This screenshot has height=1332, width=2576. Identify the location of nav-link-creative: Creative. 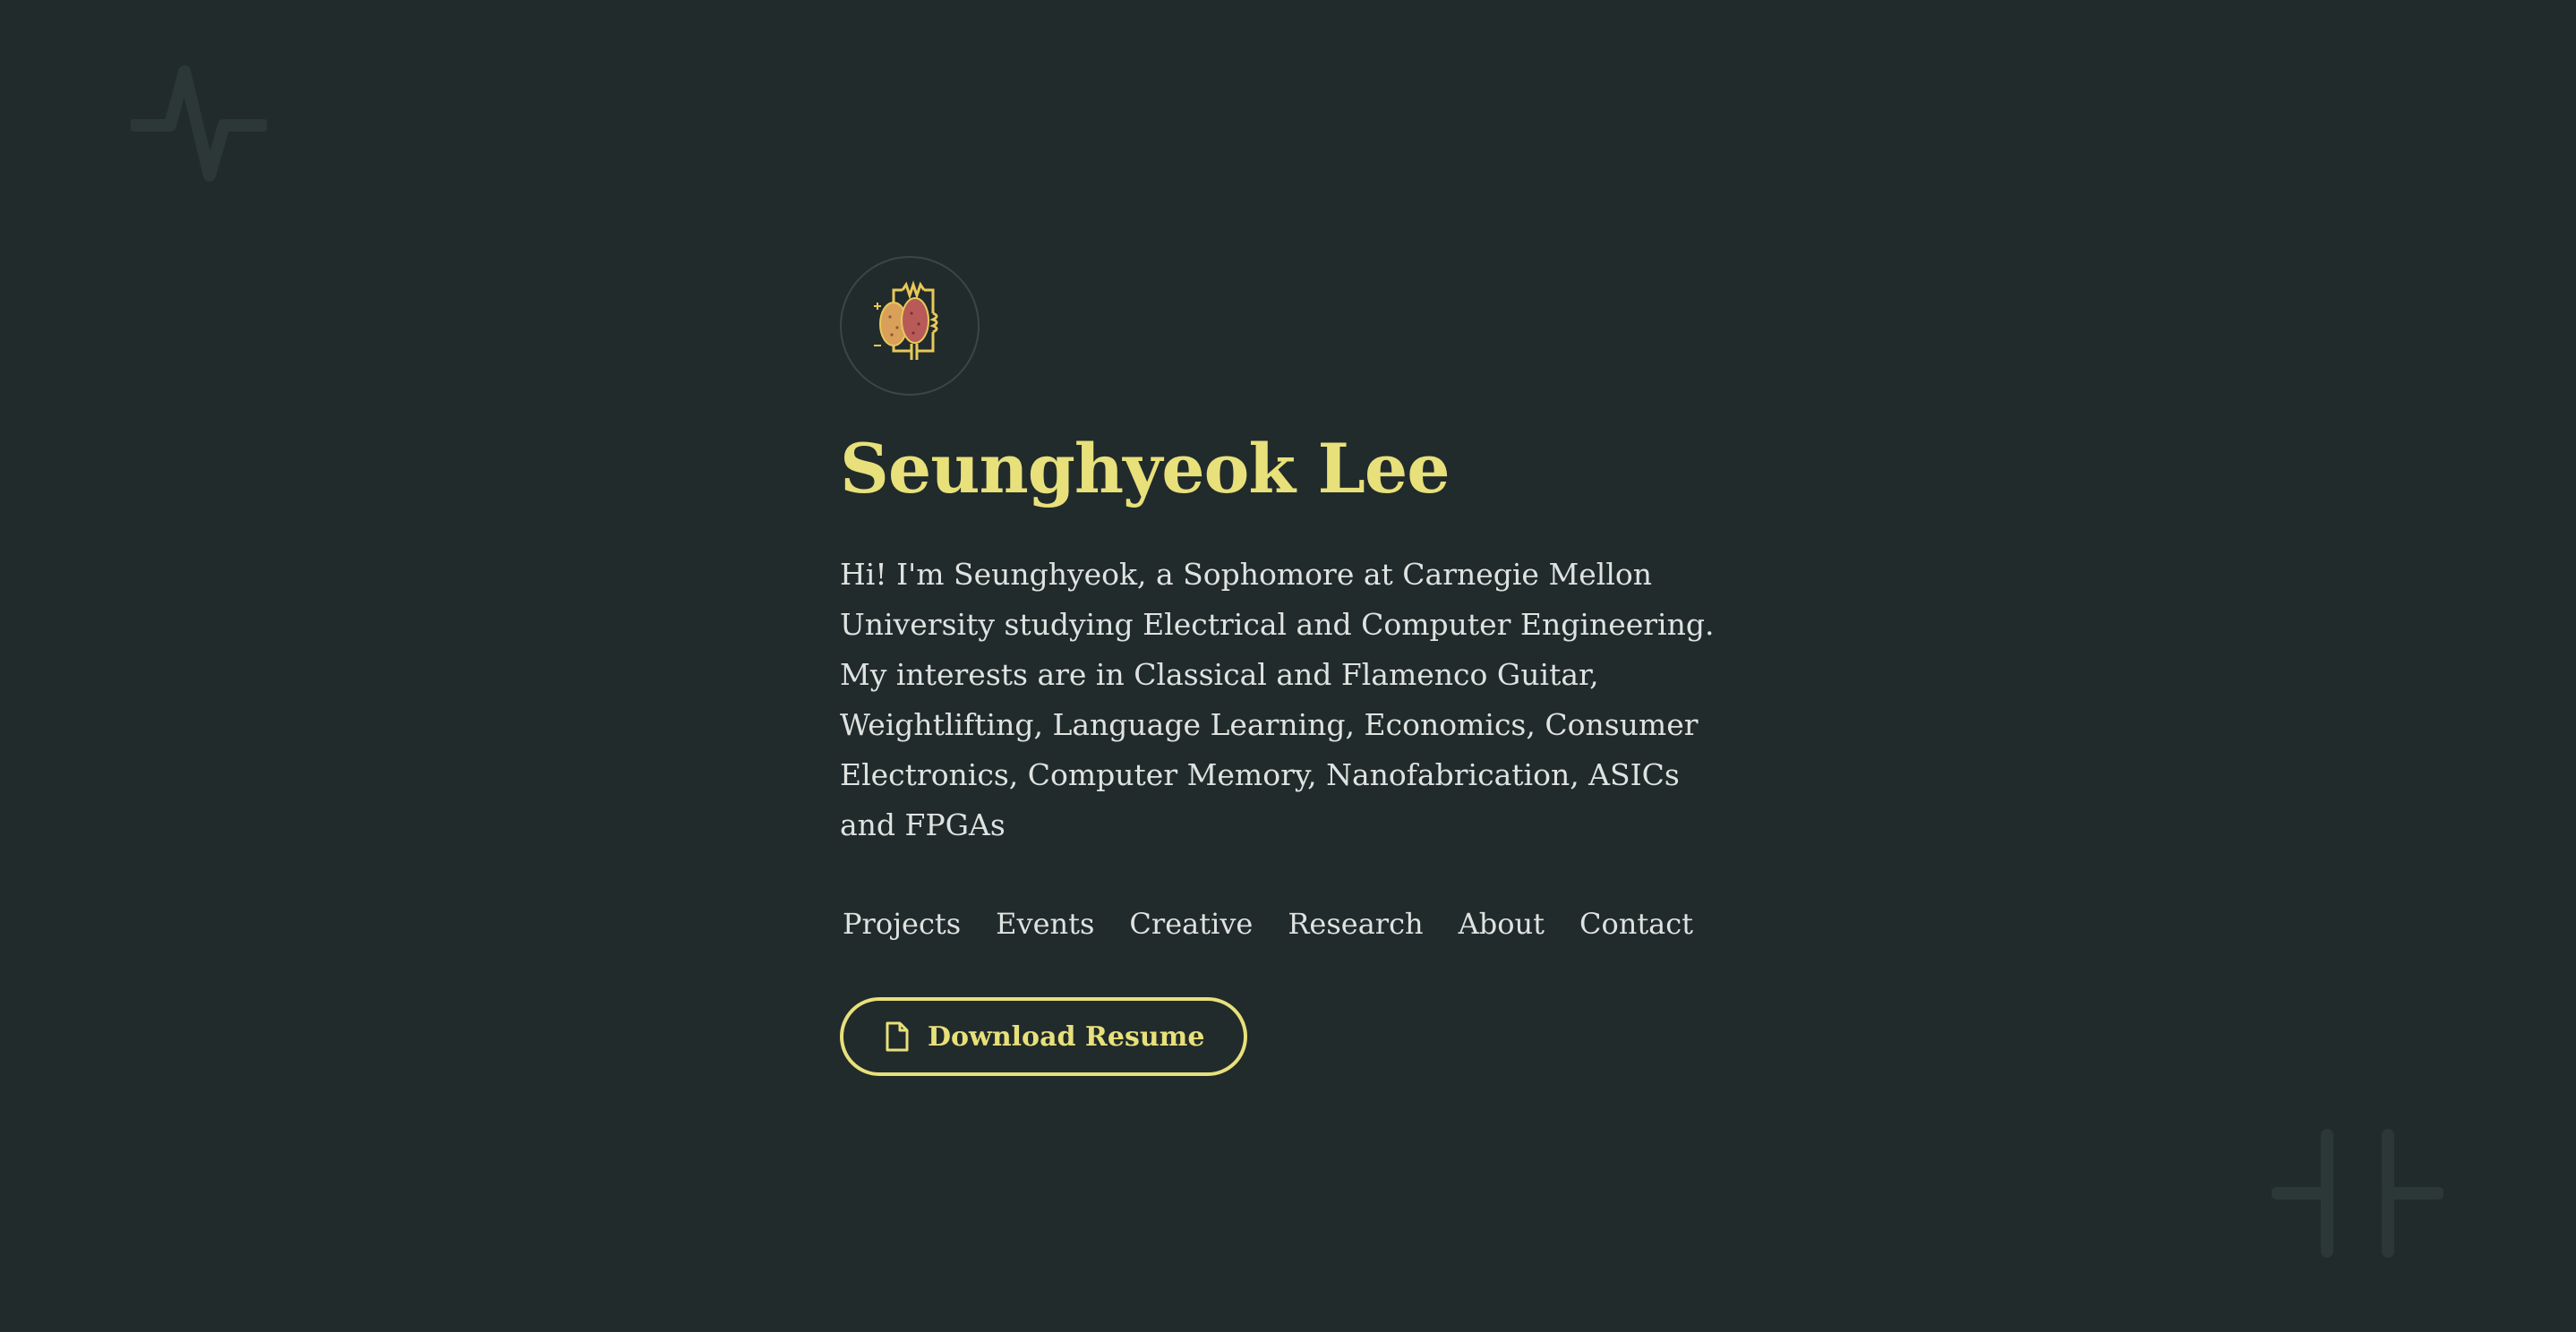
(1191, 924).